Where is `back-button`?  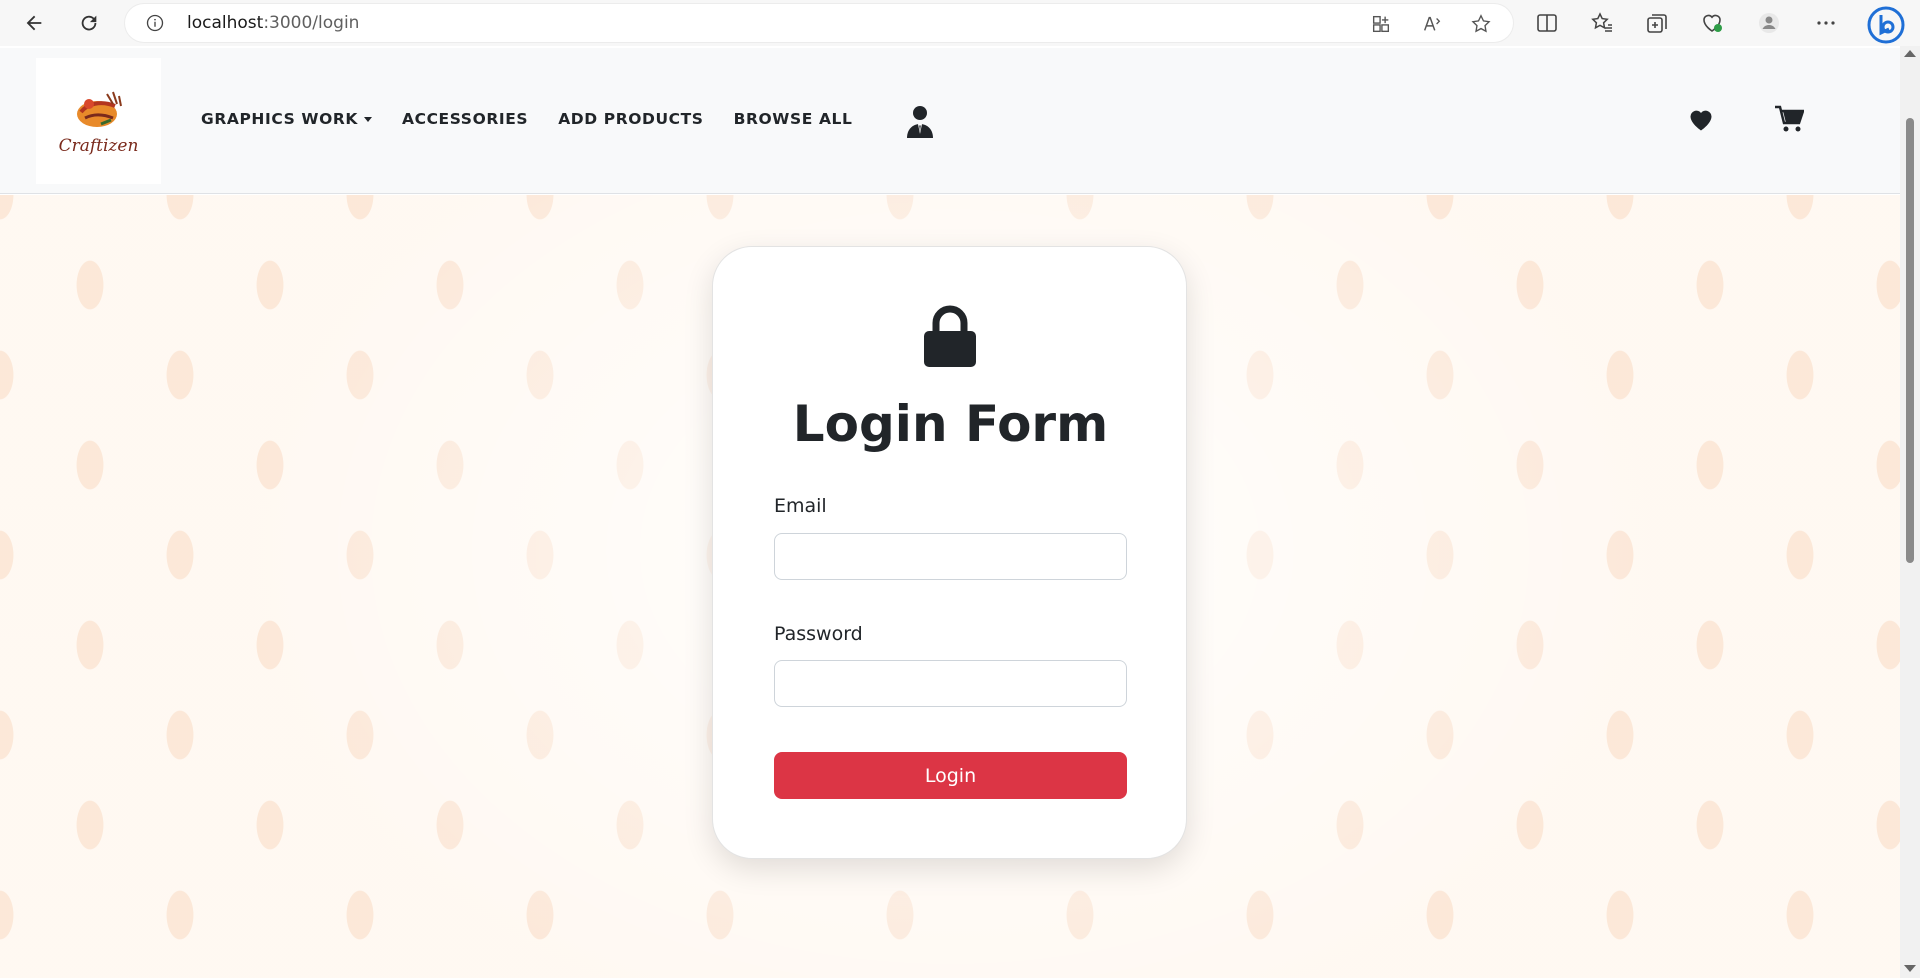 back-button is located at coordinates (34, 23).